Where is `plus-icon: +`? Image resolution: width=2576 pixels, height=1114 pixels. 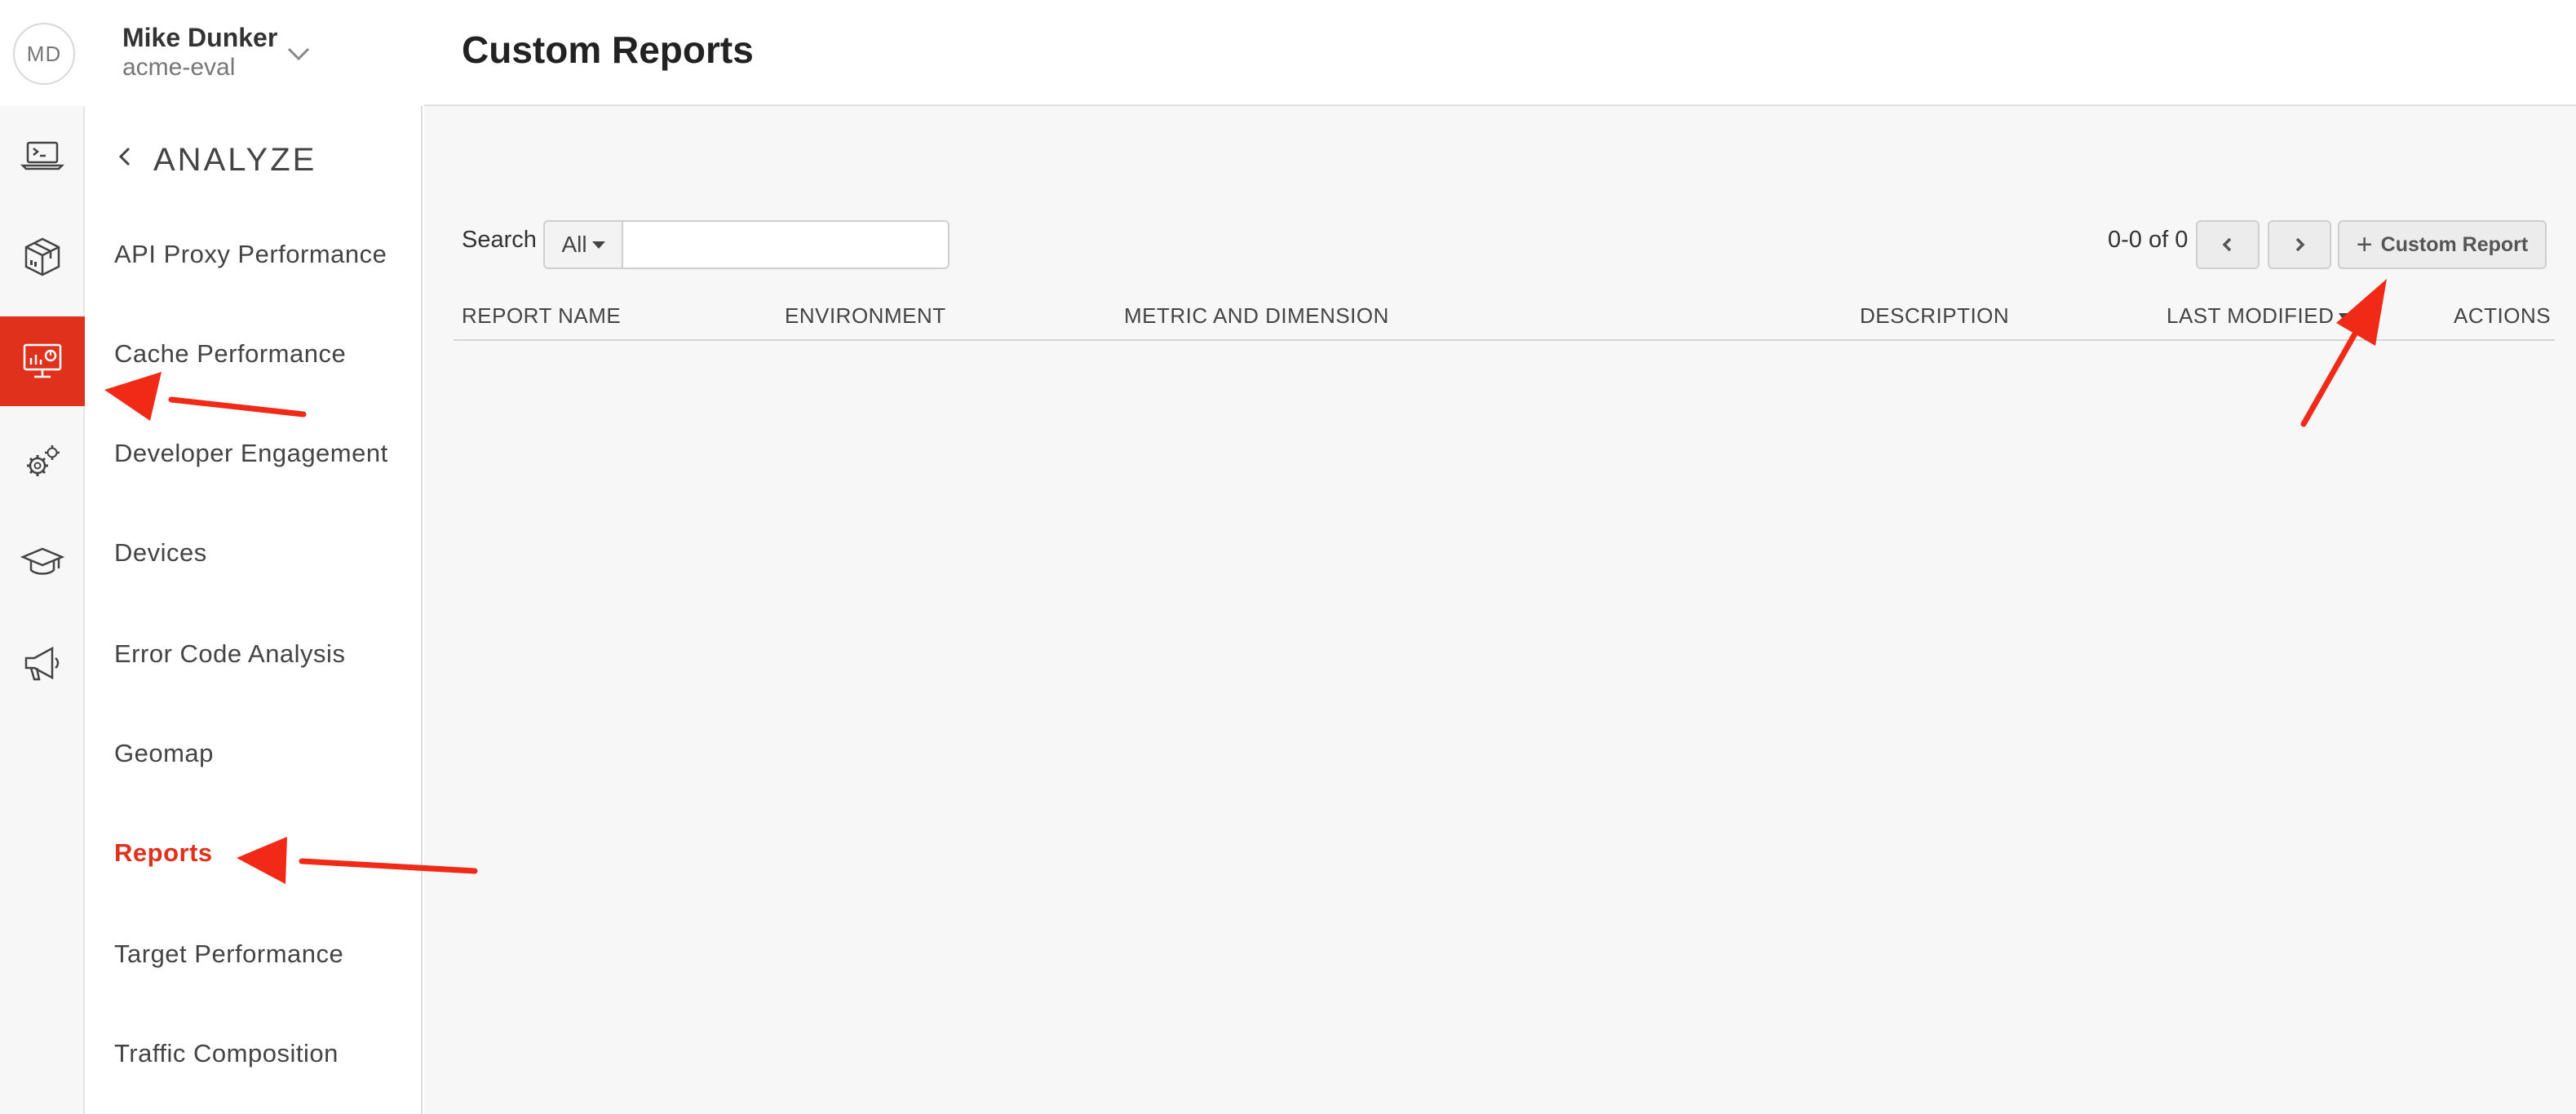
plus-icon: + is located at coordinates (2364, 245).